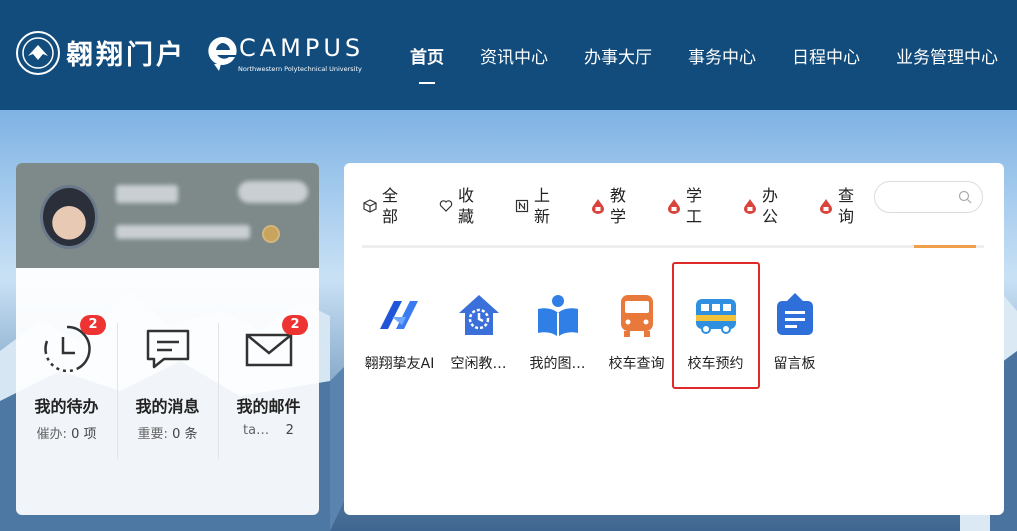  Describe the element at coordinates (398, 315) in the screenshot. I see `ai-logo-icon` at that location.